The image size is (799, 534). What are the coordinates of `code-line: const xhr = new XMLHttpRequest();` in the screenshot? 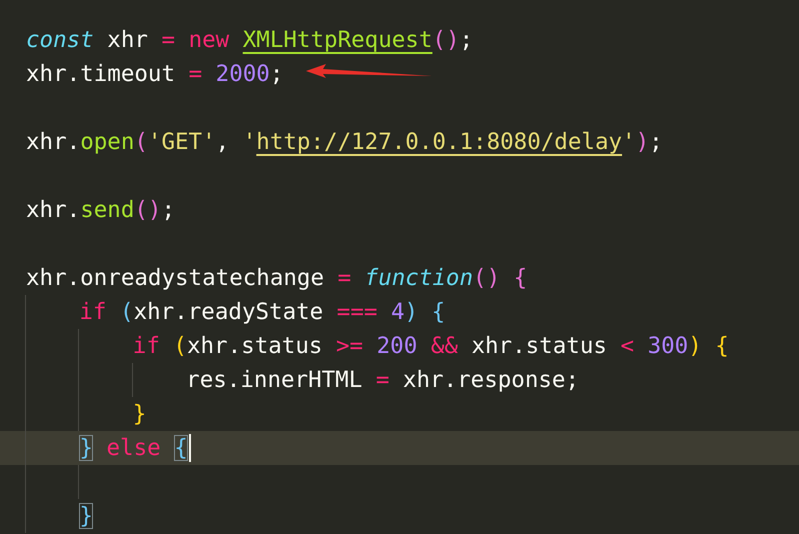 It's located at (250, 40).